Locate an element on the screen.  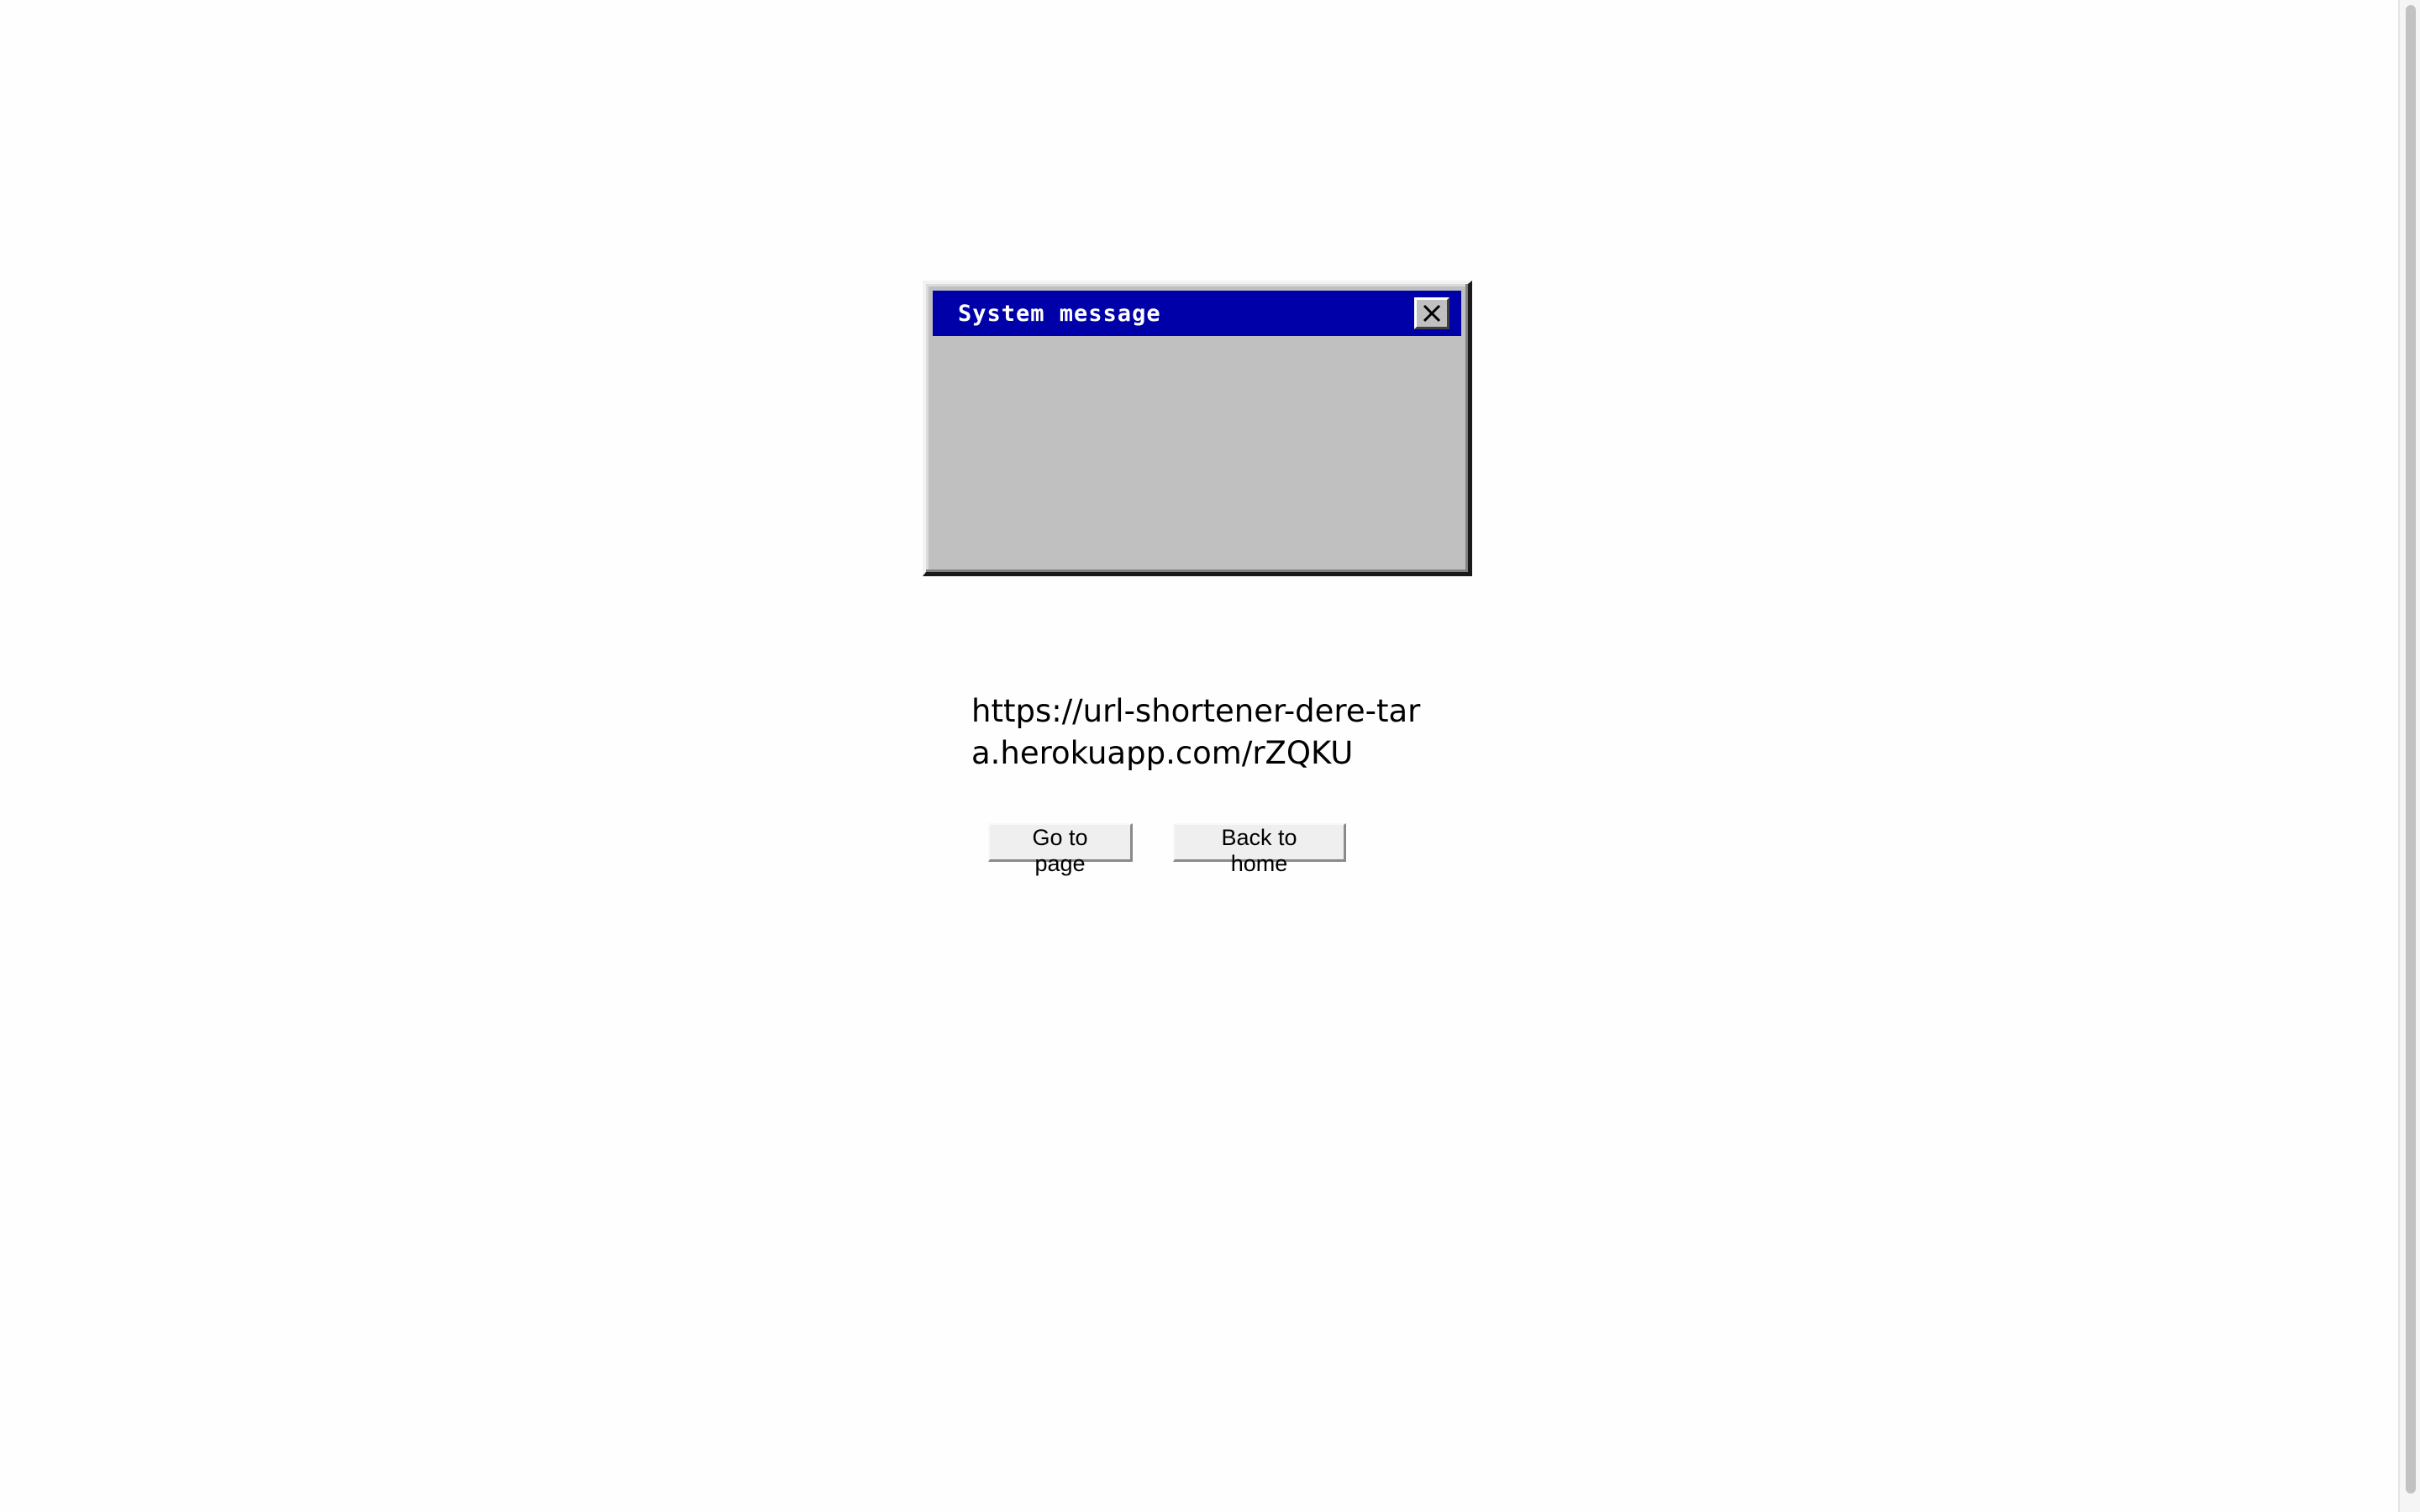
close-x-icon is located at coordinates (1432, 313).